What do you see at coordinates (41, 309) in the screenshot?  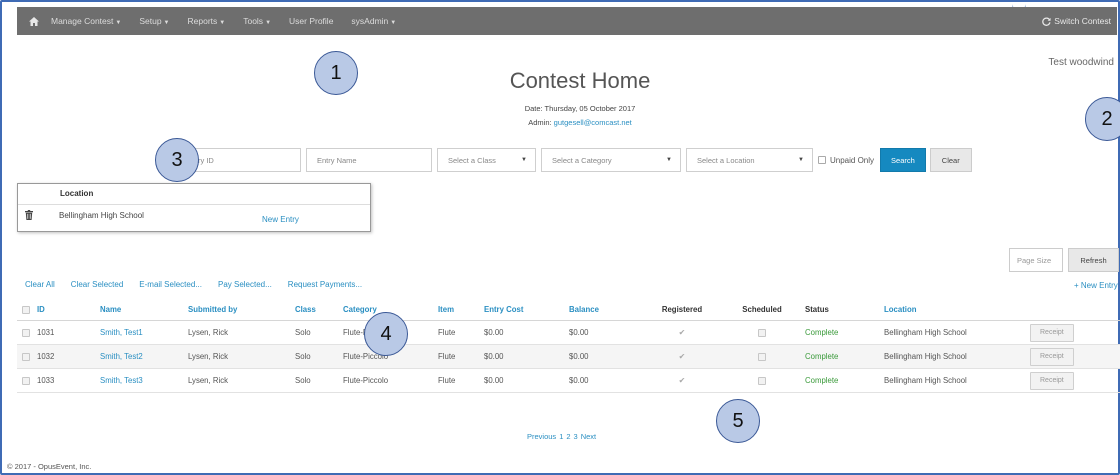 I see `column-header-id: ID` at bounding box center [41, 309].